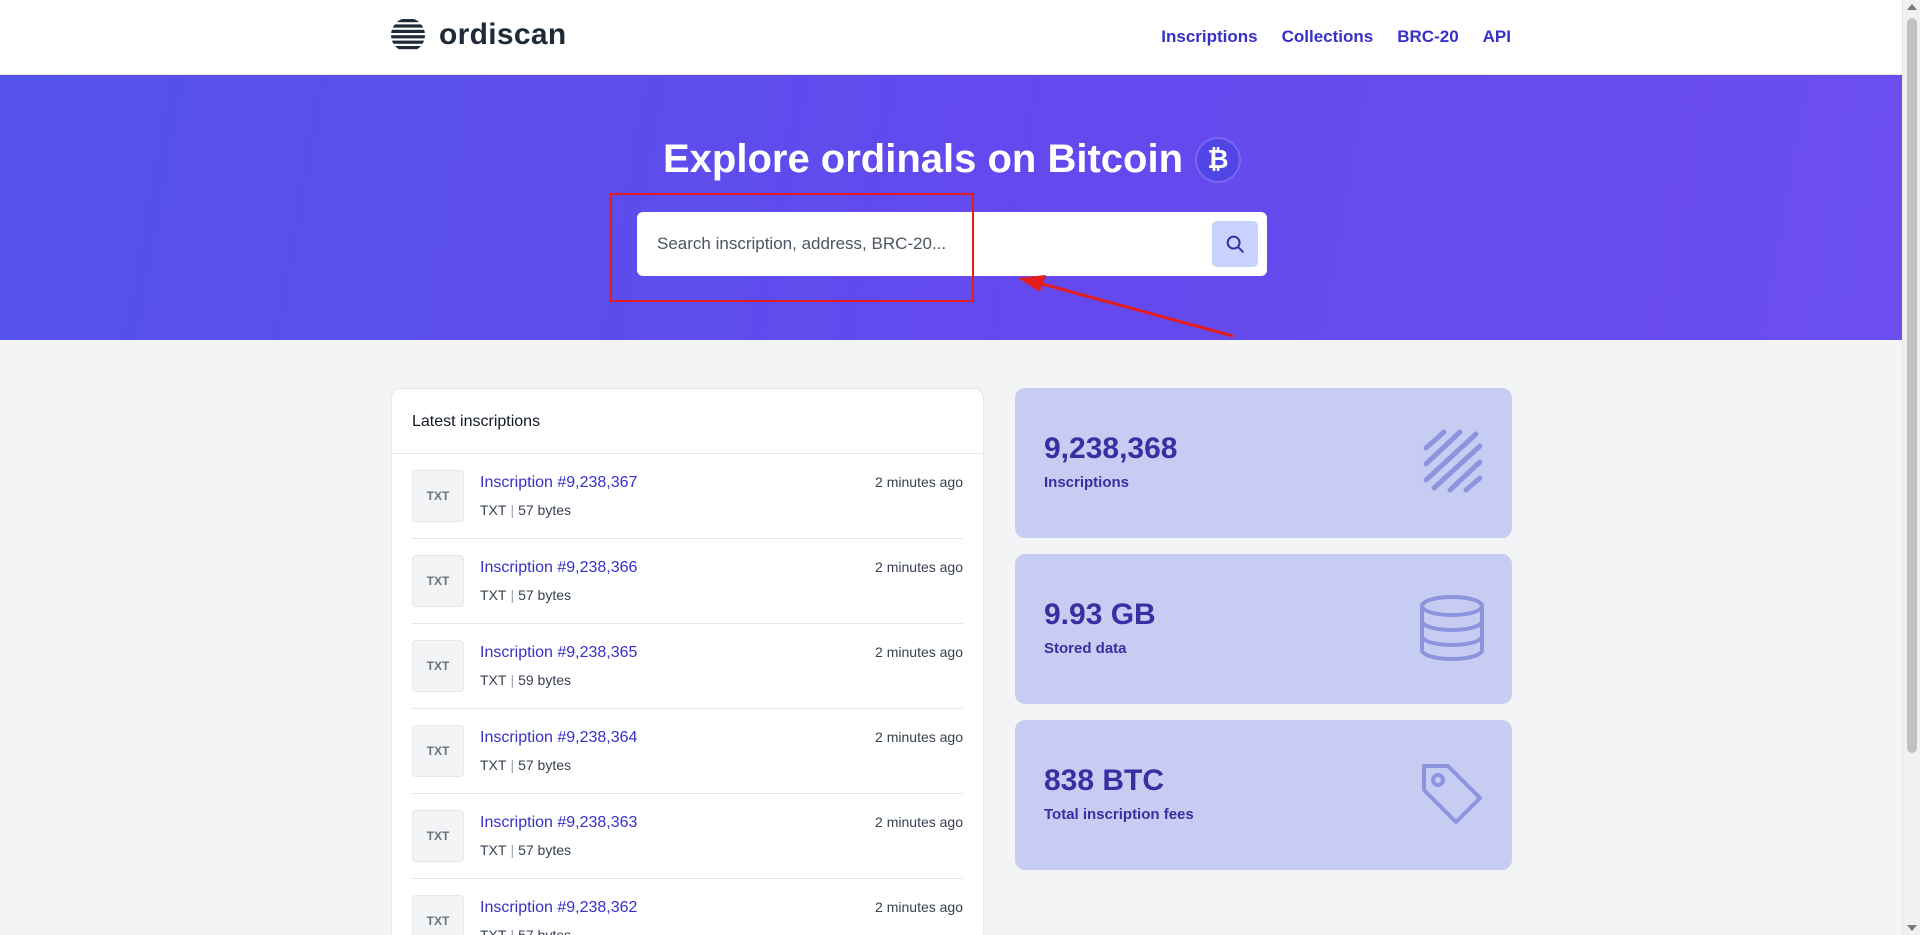 The image size is (1920, 935). Describe the element at coordinates (1497, 37) in the screenshot. I see `nav-api: API` at that location.